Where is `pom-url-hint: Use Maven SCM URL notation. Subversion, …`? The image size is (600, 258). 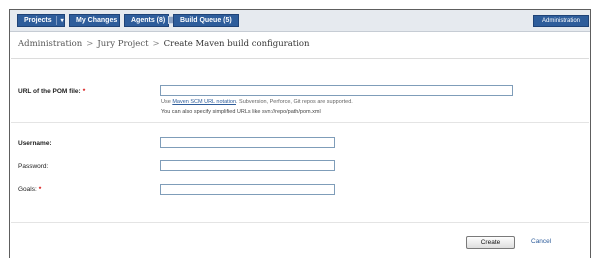 pom-url-hint: Use Maven SCM URL notation. Subversion, … is located at coordinates (257, 102).